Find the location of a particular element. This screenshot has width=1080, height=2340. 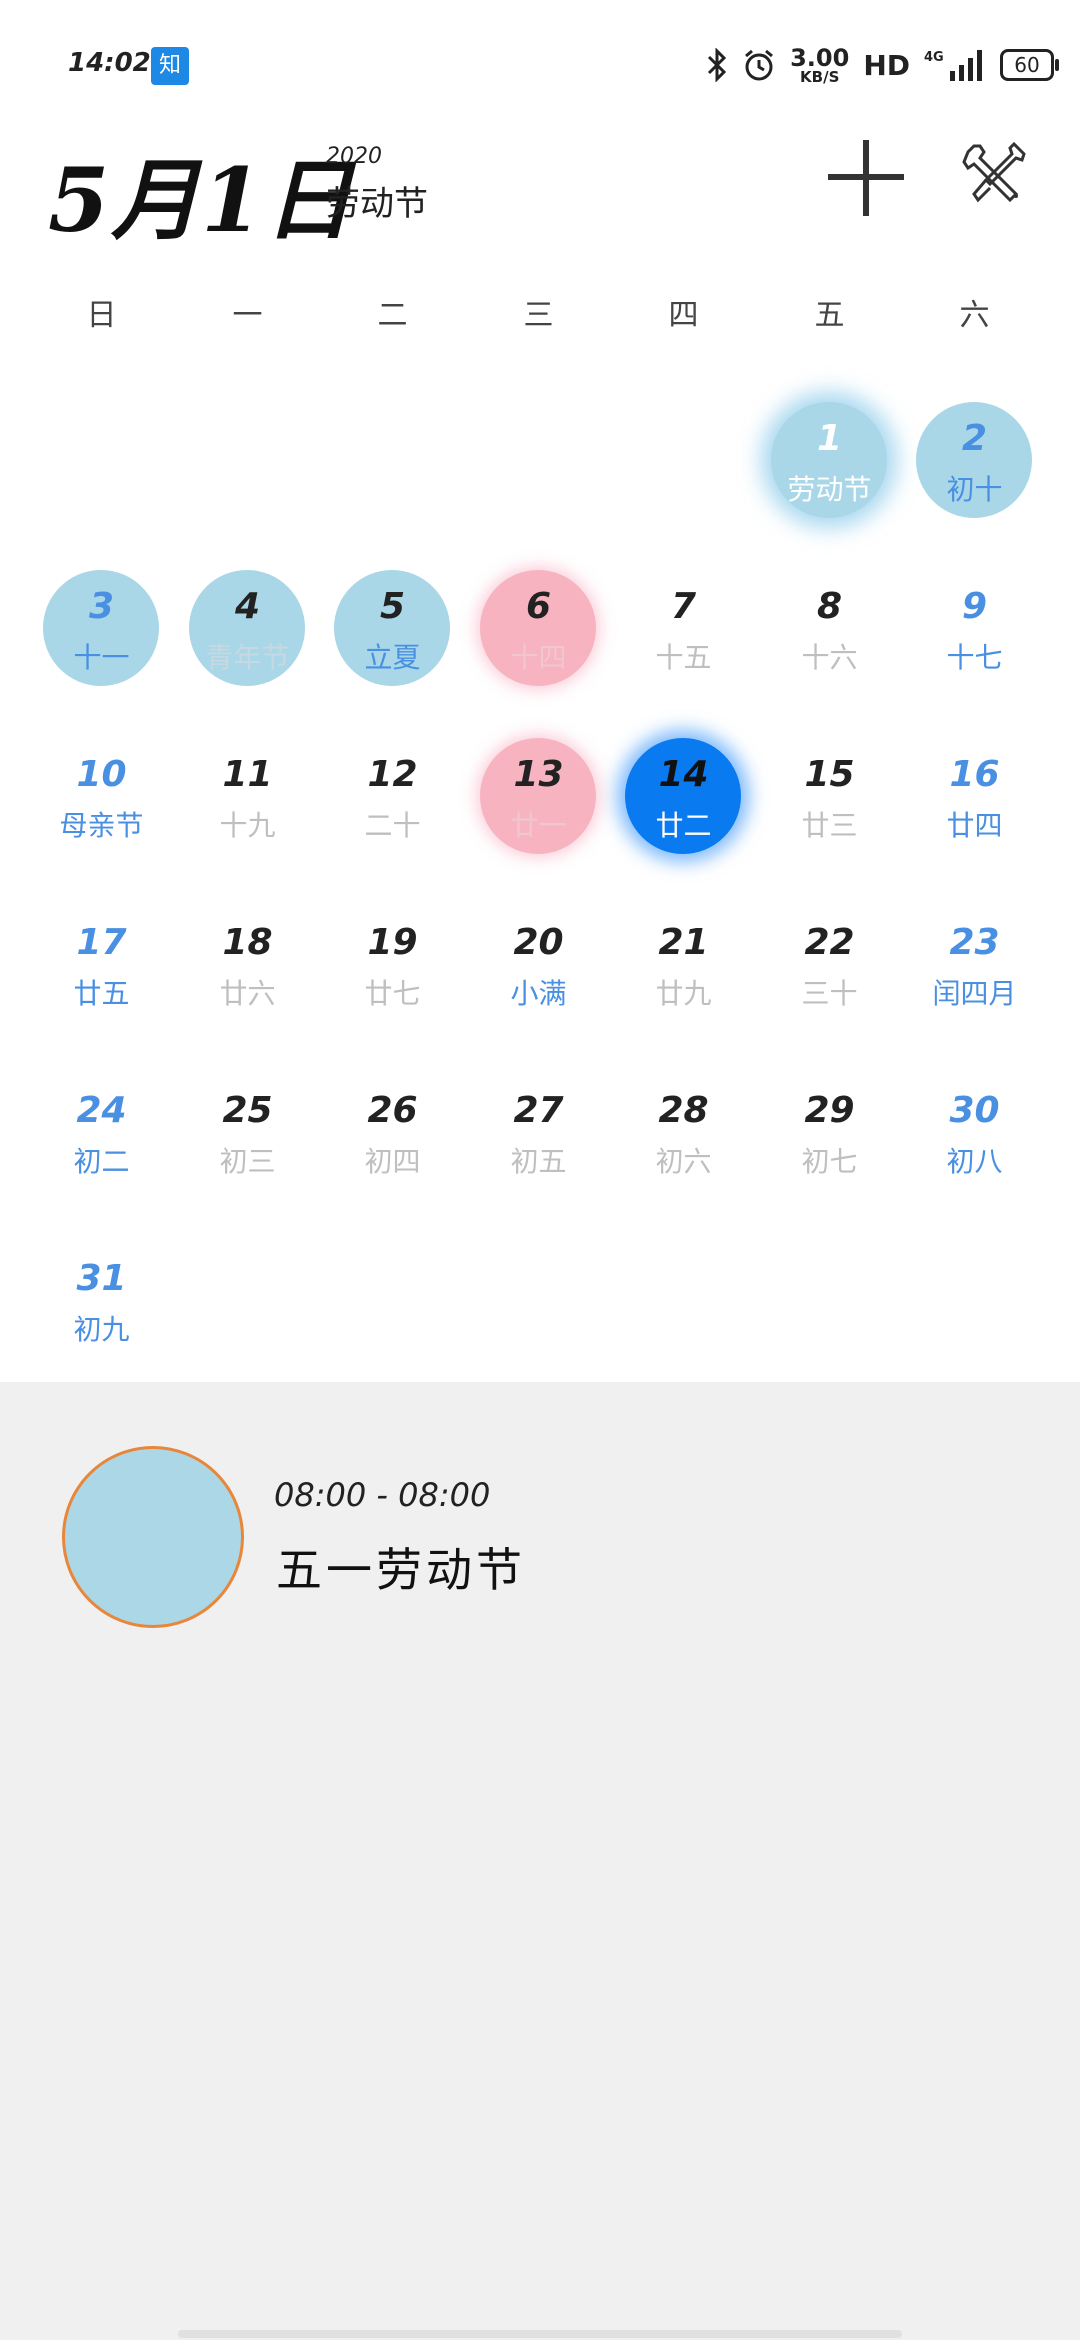

day-number: 12 is located at coordinates (392, 774).